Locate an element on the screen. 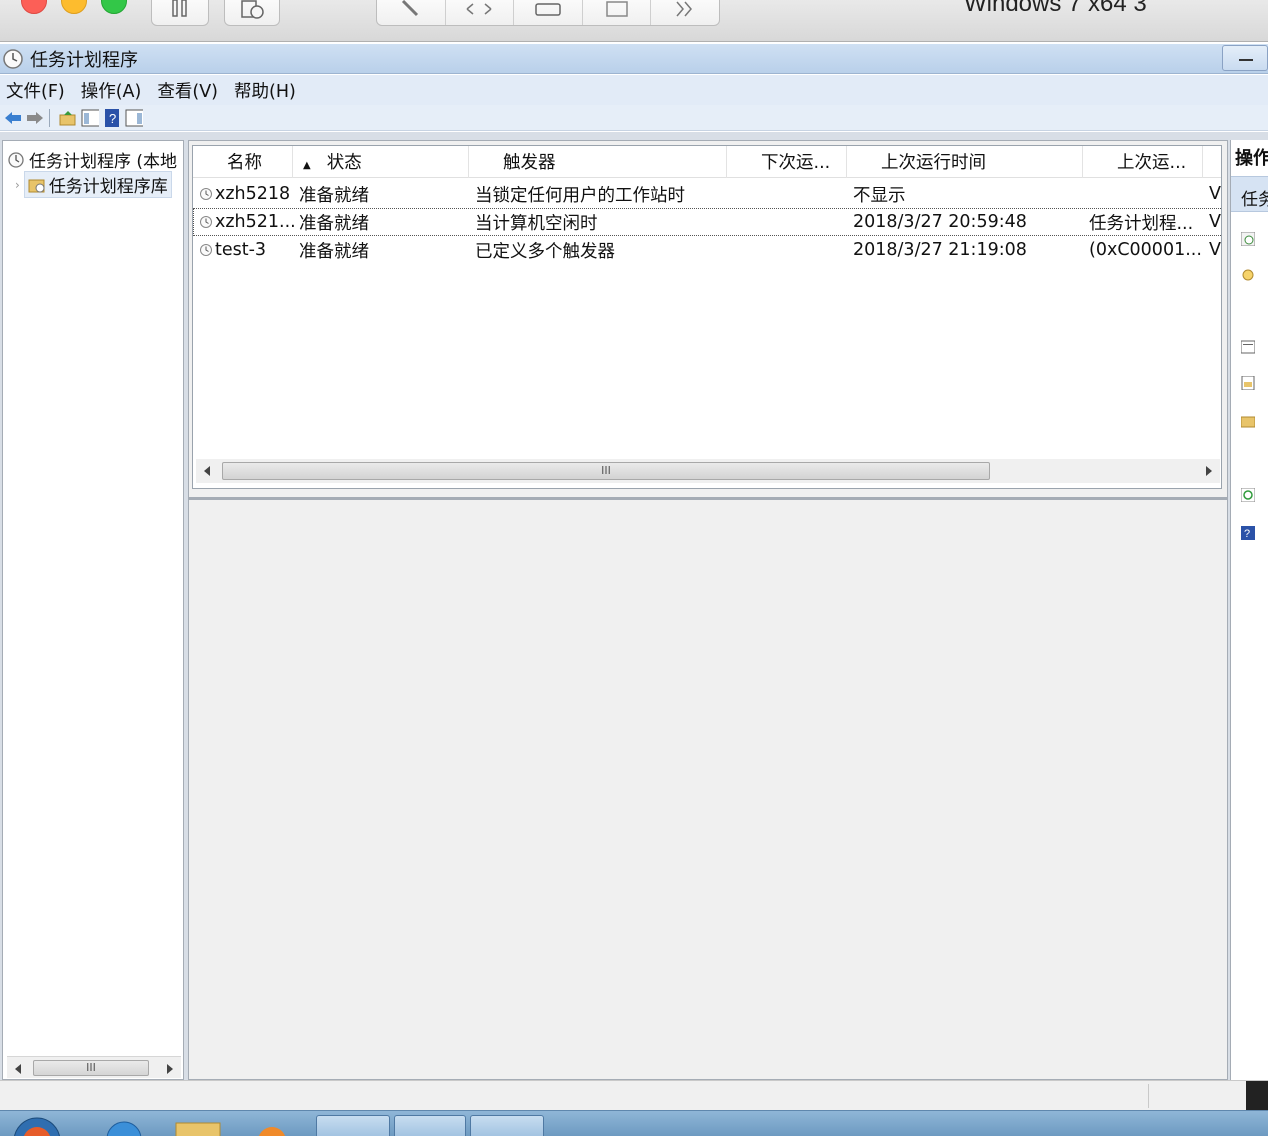 The image size is (1268, 1136). task-last-run: 不显示 is located at coordinates (879, 195).